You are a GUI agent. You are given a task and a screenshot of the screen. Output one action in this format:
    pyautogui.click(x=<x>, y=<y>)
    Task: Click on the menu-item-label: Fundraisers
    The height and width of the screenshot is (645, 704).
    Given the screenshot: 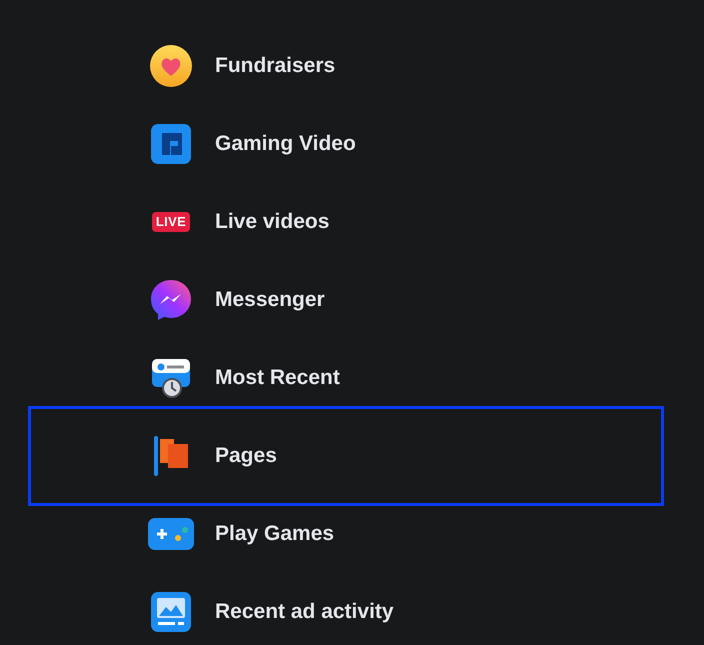 What is the action you would take?
    pyautogui.click(x=275, y=66)
    